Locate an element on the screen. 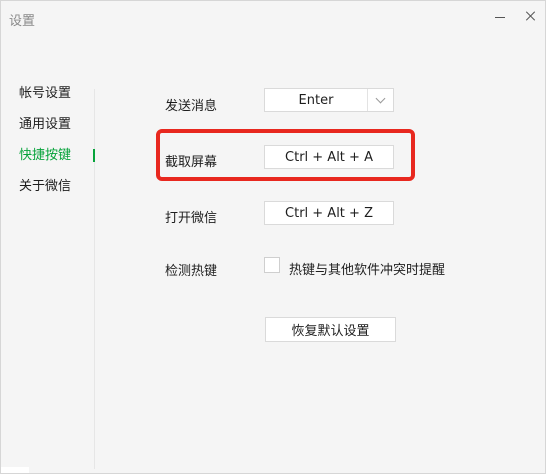  sidebar-active-indicator is located at coordinates (94, 155).